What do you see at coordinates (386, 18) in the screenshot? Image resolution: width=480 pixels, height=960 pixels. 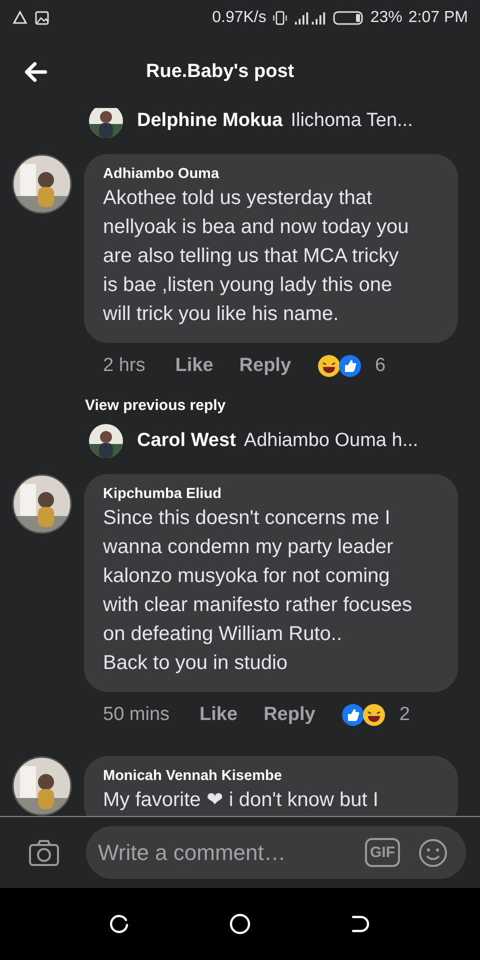 I see `battery-percent: 23%` at bounding box center [386, 18].